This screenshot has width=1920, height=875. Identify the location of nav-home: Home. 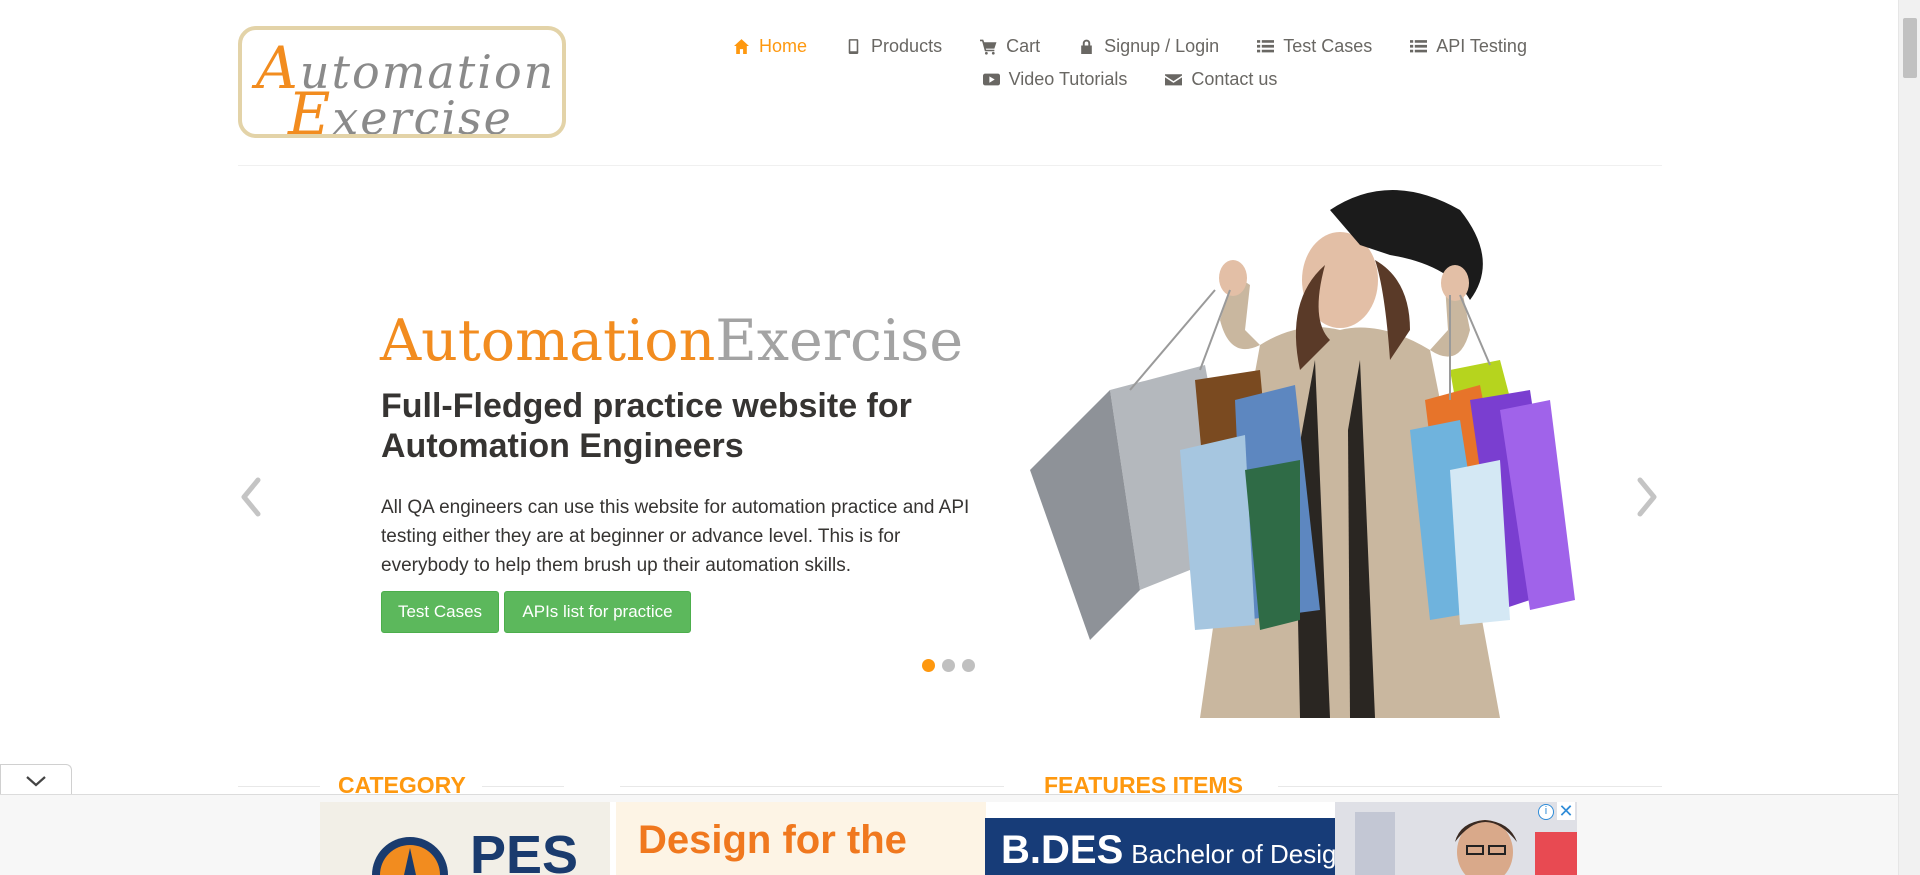
(770, 46).